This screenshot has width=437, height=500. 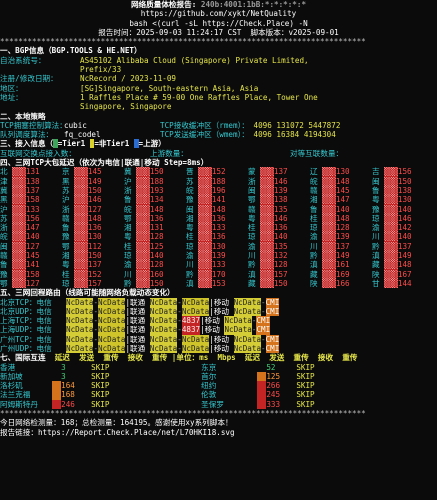 I want to click on latency-cell: 琼 ░░░130, so click(x=206, y=246).